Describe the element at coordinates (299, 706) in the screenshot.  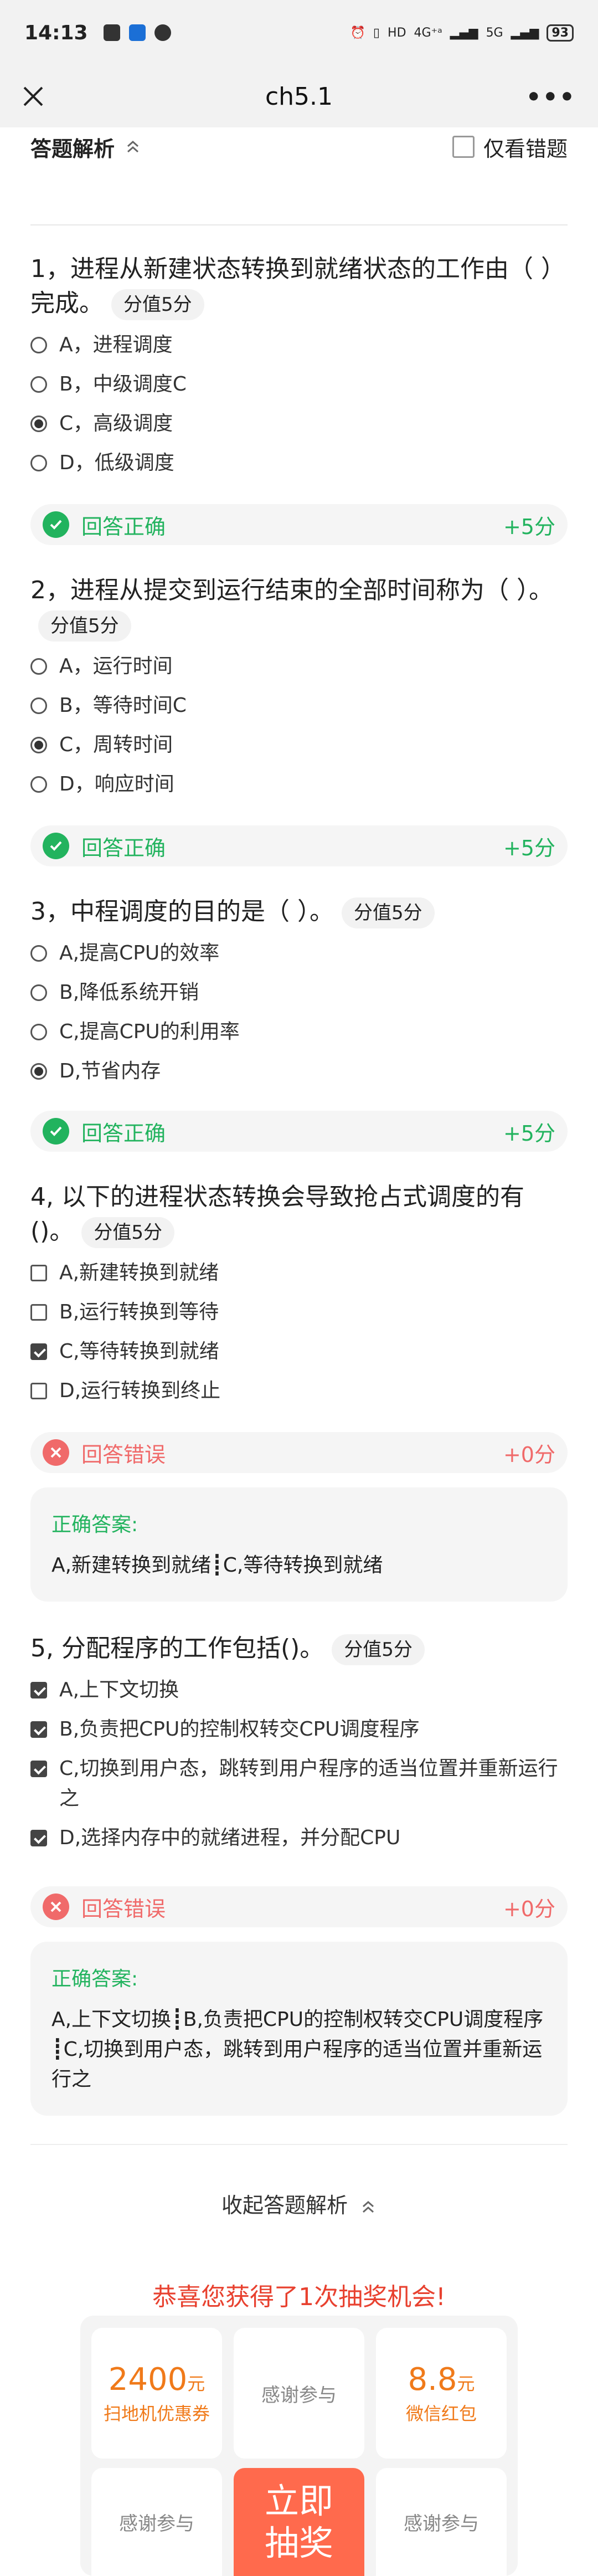
I see `option-b: B，等待时间C` at that location.